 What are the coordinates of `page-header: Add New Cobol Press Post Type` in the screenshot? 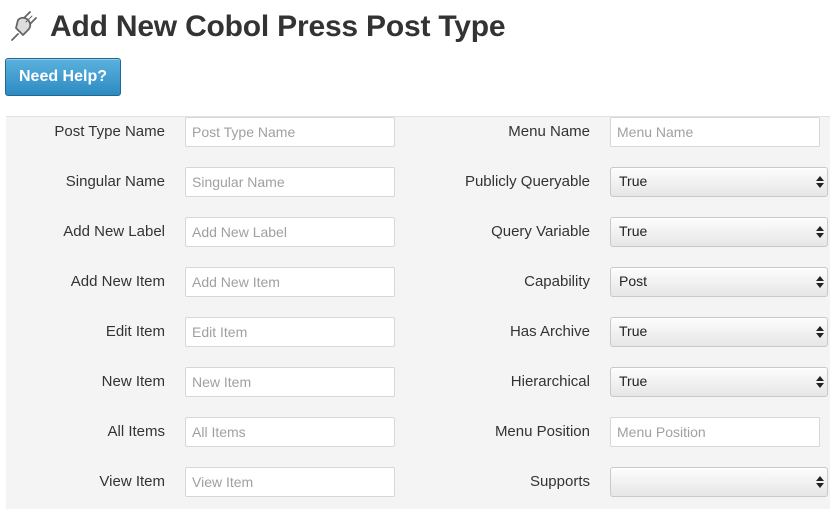 It's located at (256, 27).